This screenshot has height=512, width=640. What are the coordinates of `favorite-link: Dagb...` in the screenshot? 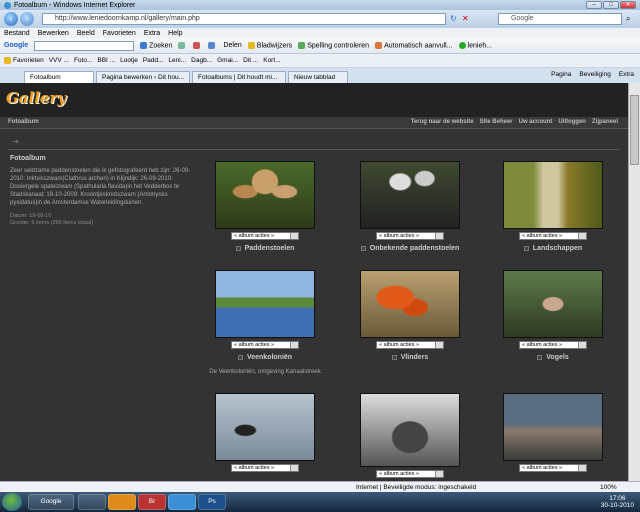 It's located at (201, 60).